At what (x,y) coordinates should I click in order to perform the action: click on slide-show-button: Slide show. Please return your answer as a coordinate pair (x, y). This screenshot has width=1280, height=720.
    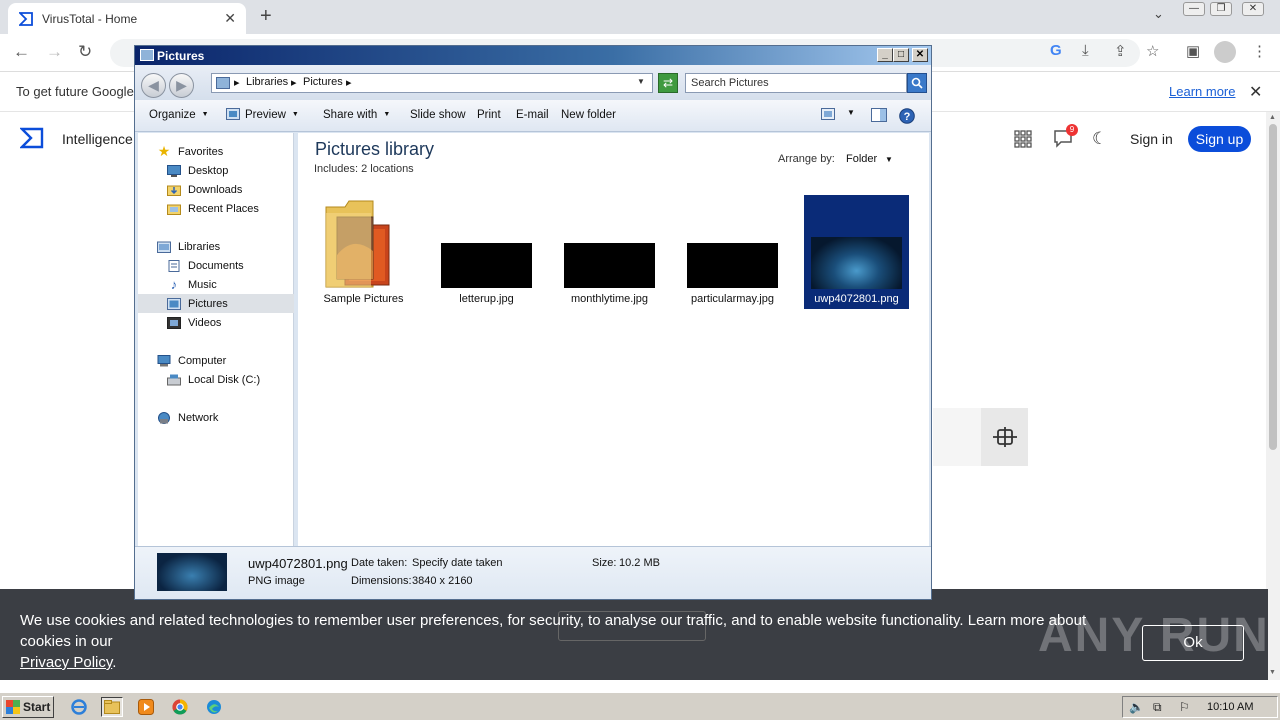
    Looking at the image, I should click on (438, 115).